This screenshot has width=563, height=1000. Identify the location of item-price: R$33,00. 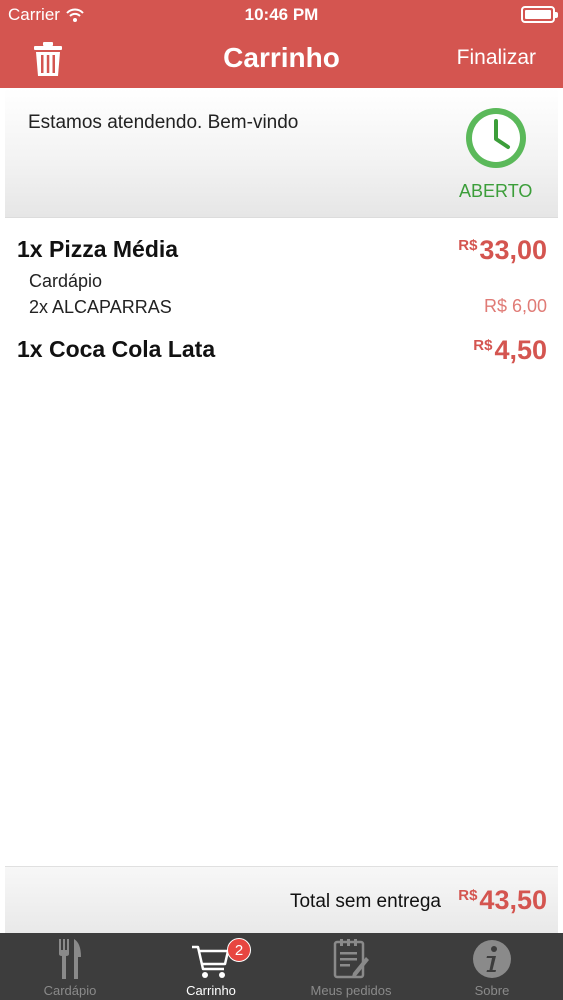
(502, 250).